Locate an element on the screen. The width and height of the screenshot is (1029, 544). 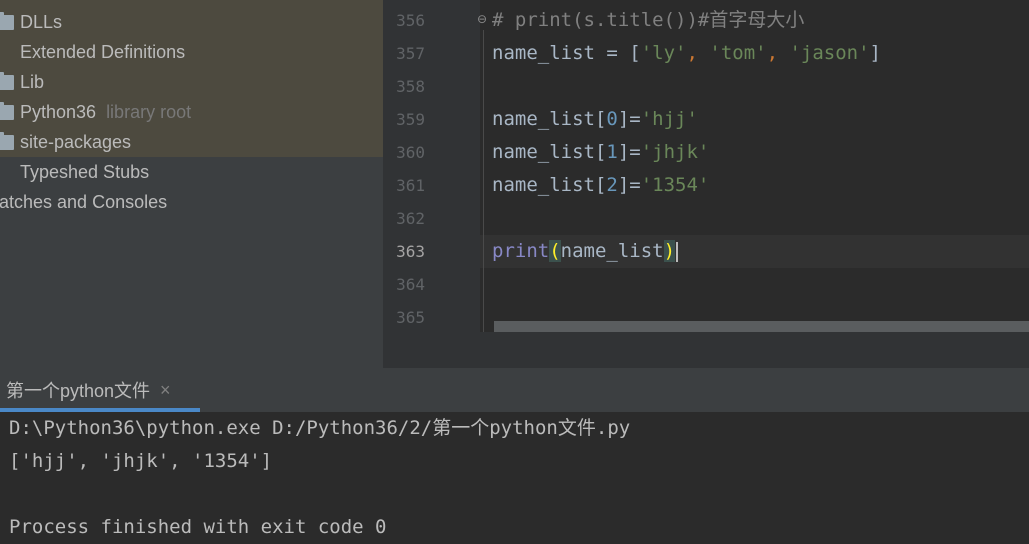
code-line-361: name_list[2]='1354' is located at coordinates (600, 185).